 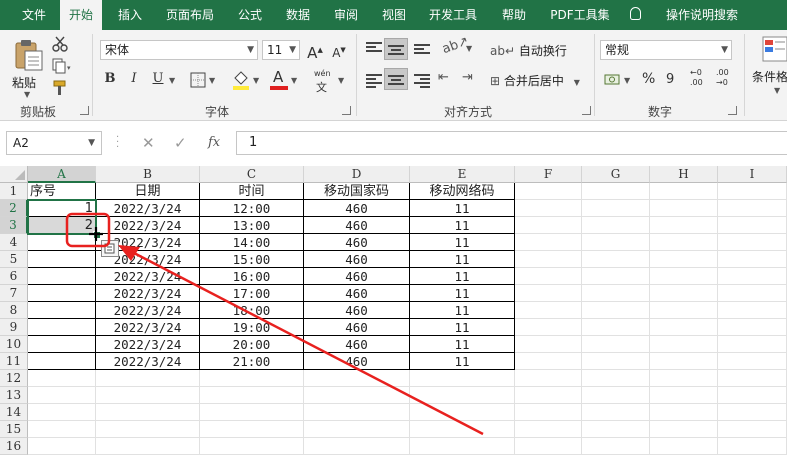 What do you see at coordinates (148, 327) in the screenshot?
I see `cell-b9: 2022/3/24` at bounding box center [148, 327].